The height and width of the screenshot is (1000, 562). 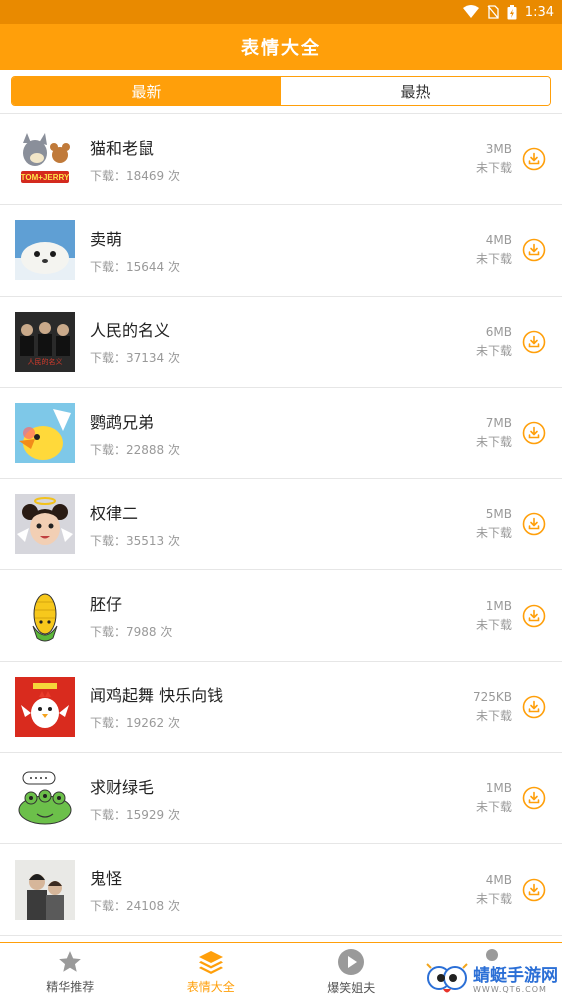 What do you see at coordinates (45, 361) in the screenshot?
I see `svg-text: 人民的名义` at bounding box center [45, 361].